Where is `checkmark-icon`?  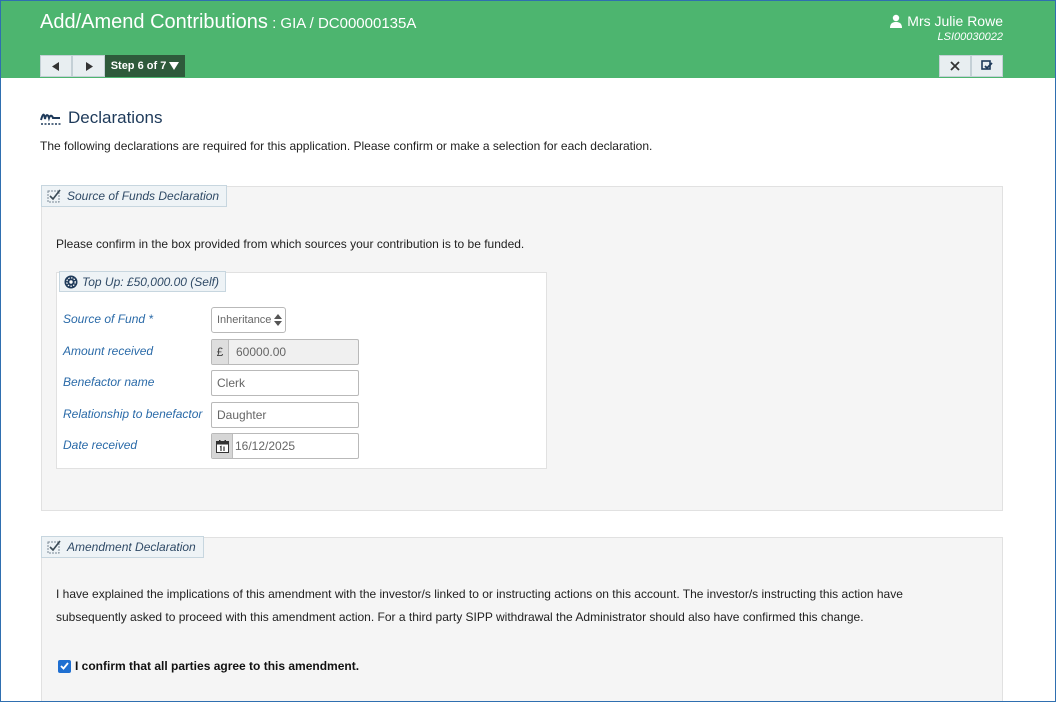
checkmark-icon is located at coordinates (64, 666).